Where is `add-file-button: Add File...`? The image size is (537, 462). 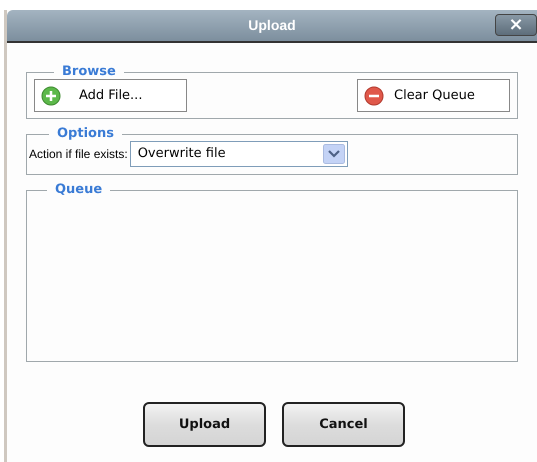 add-file-button: Add File... is located at coordinates (110, 95).